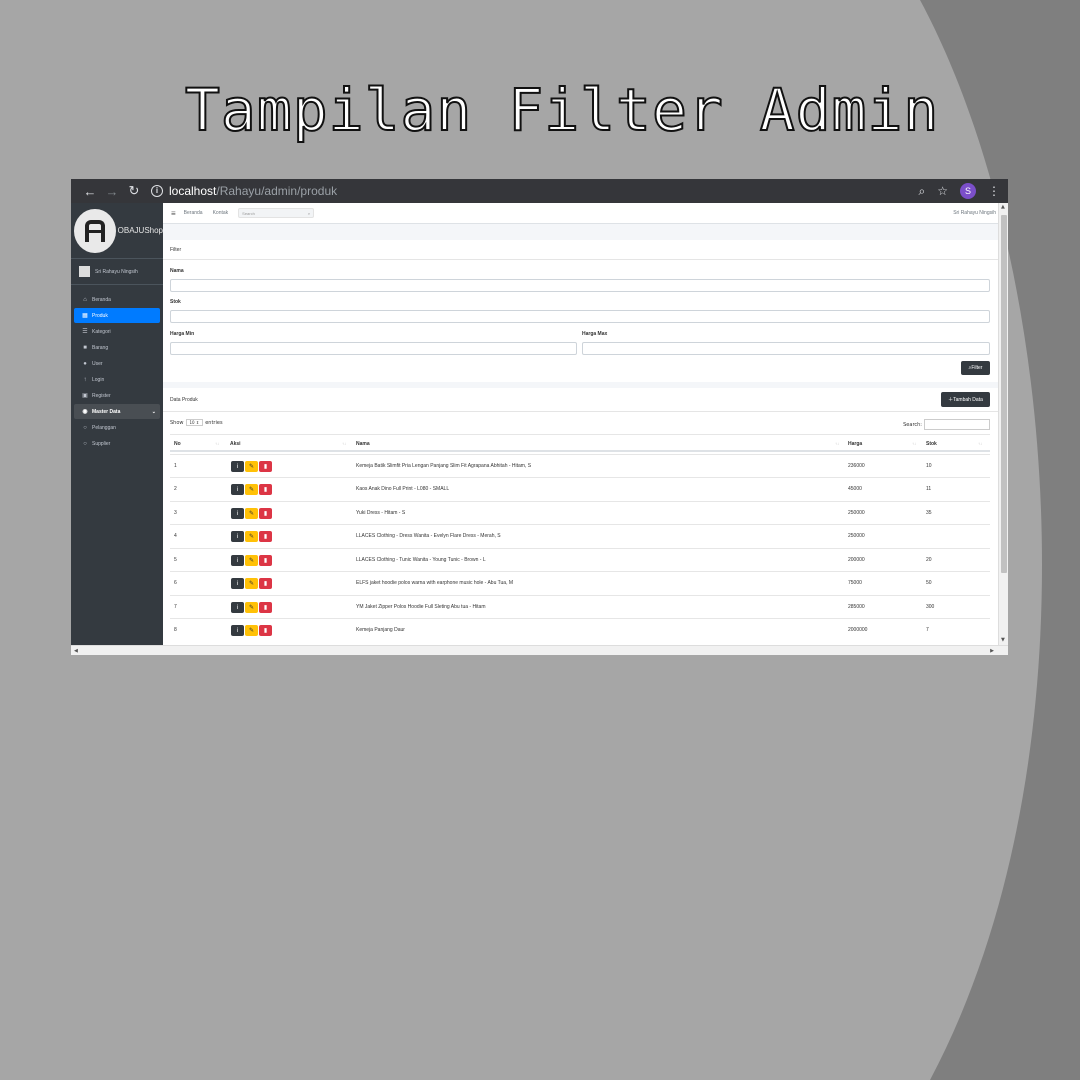 This screenshot has height=1080, width=1080. What do you see at coordinates (173, 213) in the screenshot?
I see `hamburger-icon: ≡` at bounding box center [173, 213].